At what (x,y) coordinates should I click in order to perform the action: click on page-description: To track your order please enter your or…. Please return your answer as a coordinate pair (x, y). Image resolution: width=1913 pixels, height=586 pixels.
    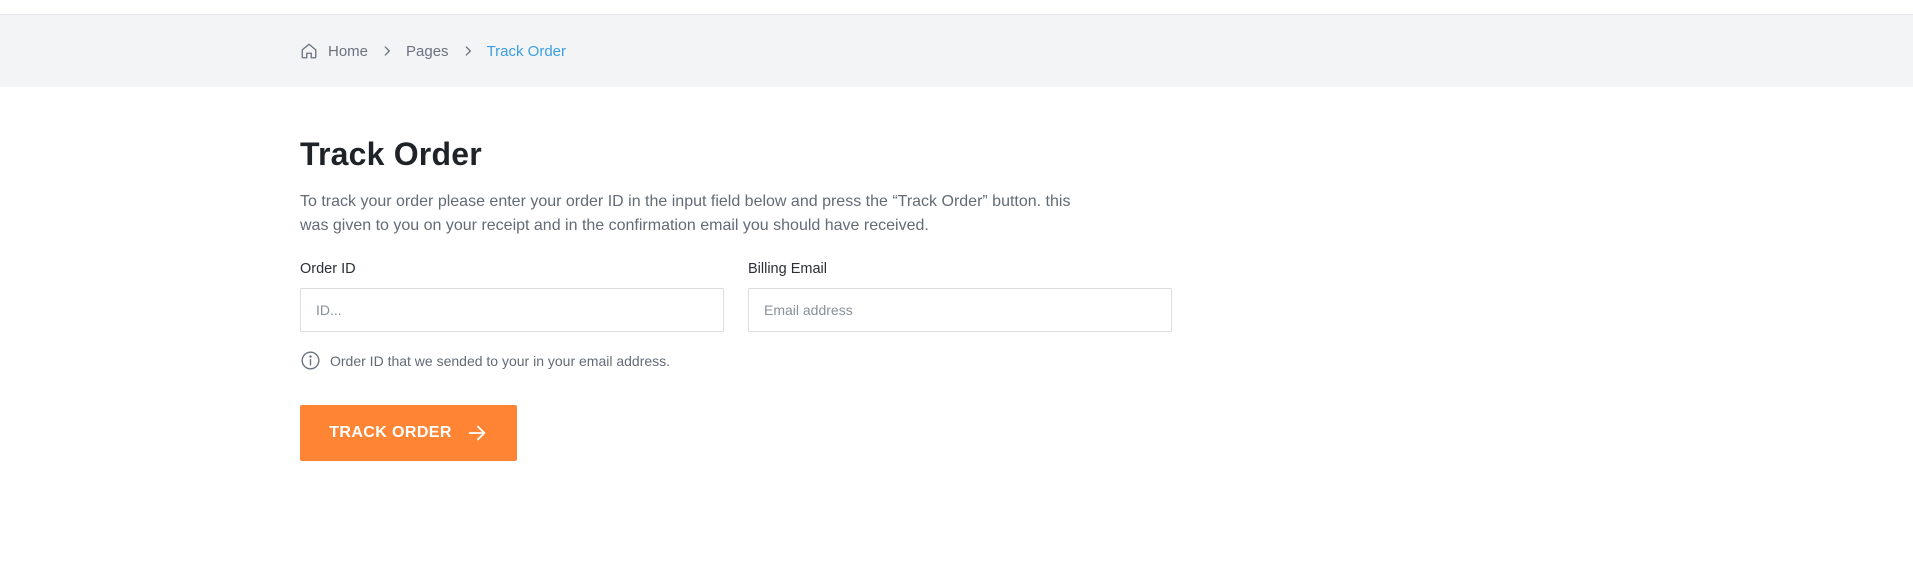
    Looking at the image, I should click on (685, 213).